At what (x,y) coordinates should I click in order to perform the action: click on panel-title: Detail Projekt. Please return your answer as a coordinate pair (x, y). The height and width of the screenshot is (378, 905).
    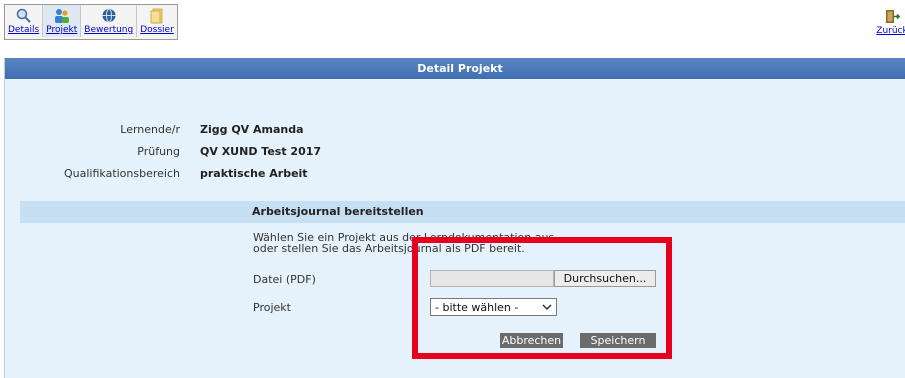
    Looking at the image, I should click on (455, 68).